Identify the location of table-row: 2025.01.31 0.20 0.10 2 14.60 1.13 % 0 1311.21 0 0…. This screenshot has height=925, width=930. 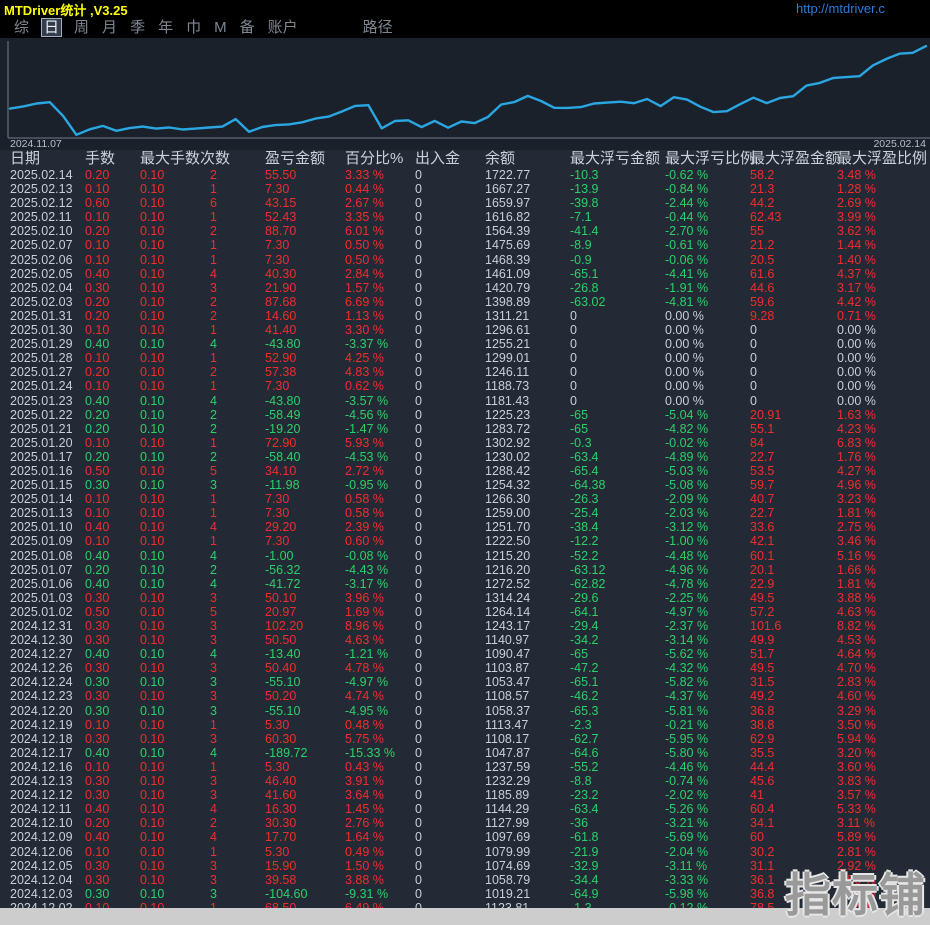
(465, 316).